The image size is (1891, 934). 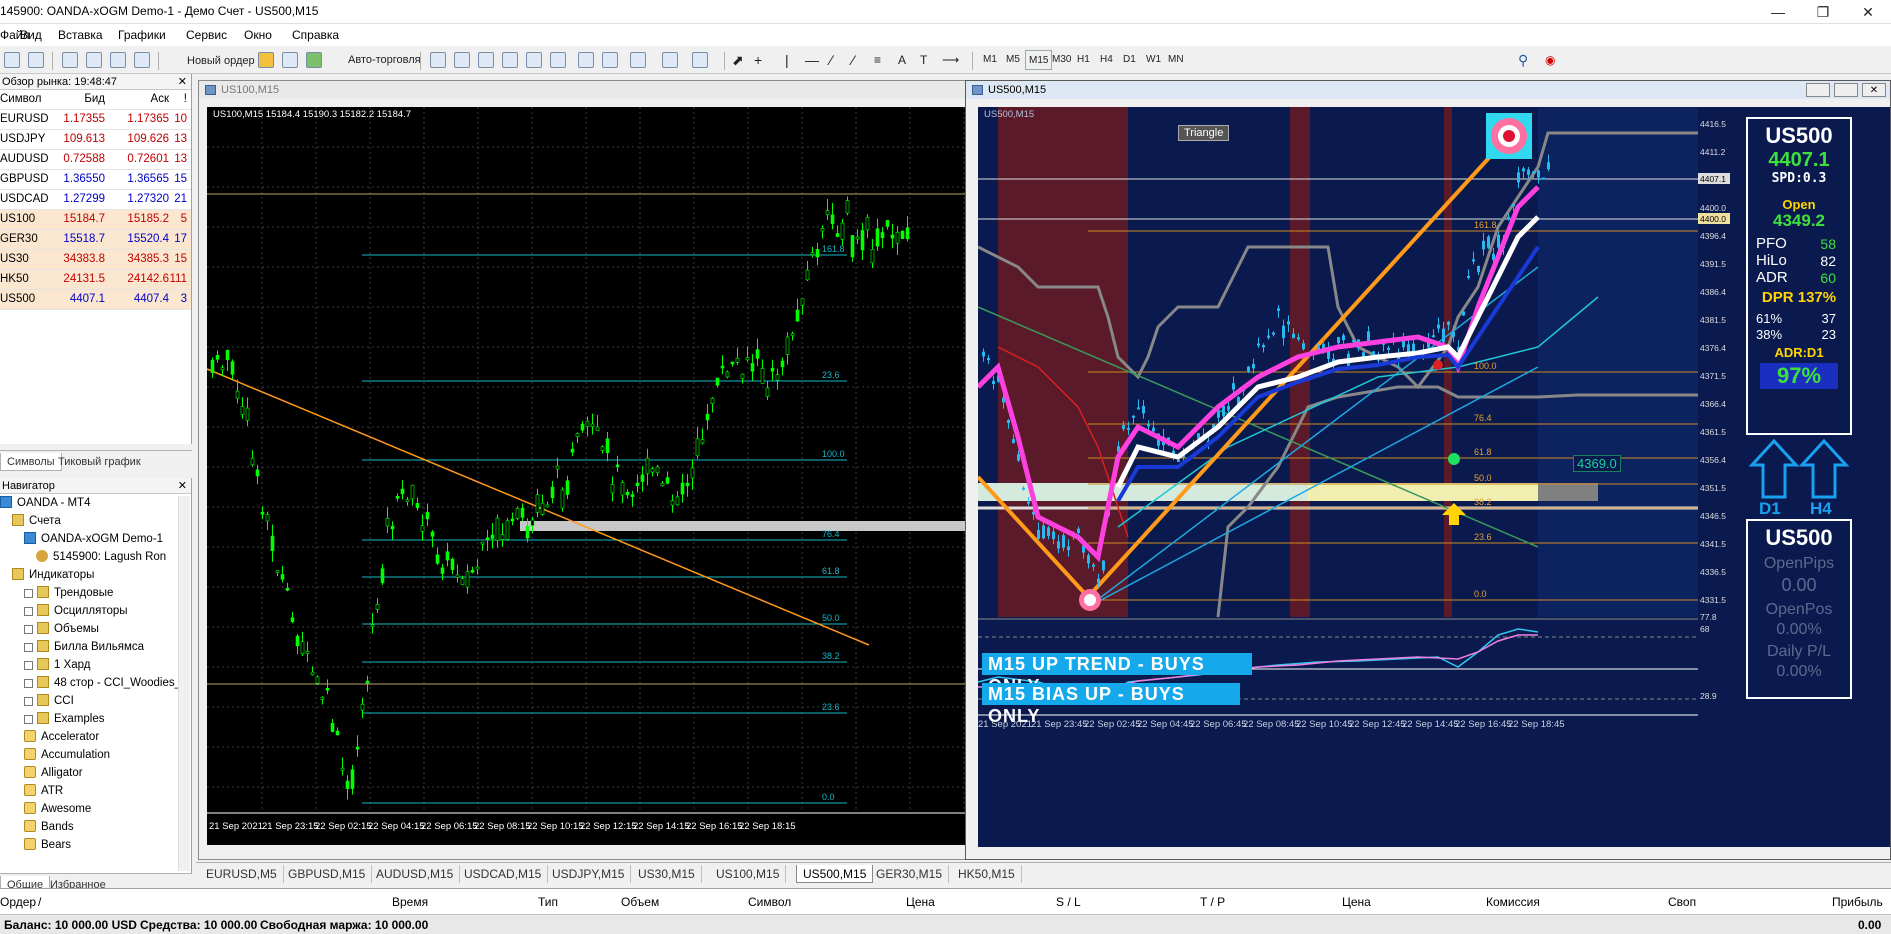 I want to click on navigator-item: Счета, so click(x=95, y=521).